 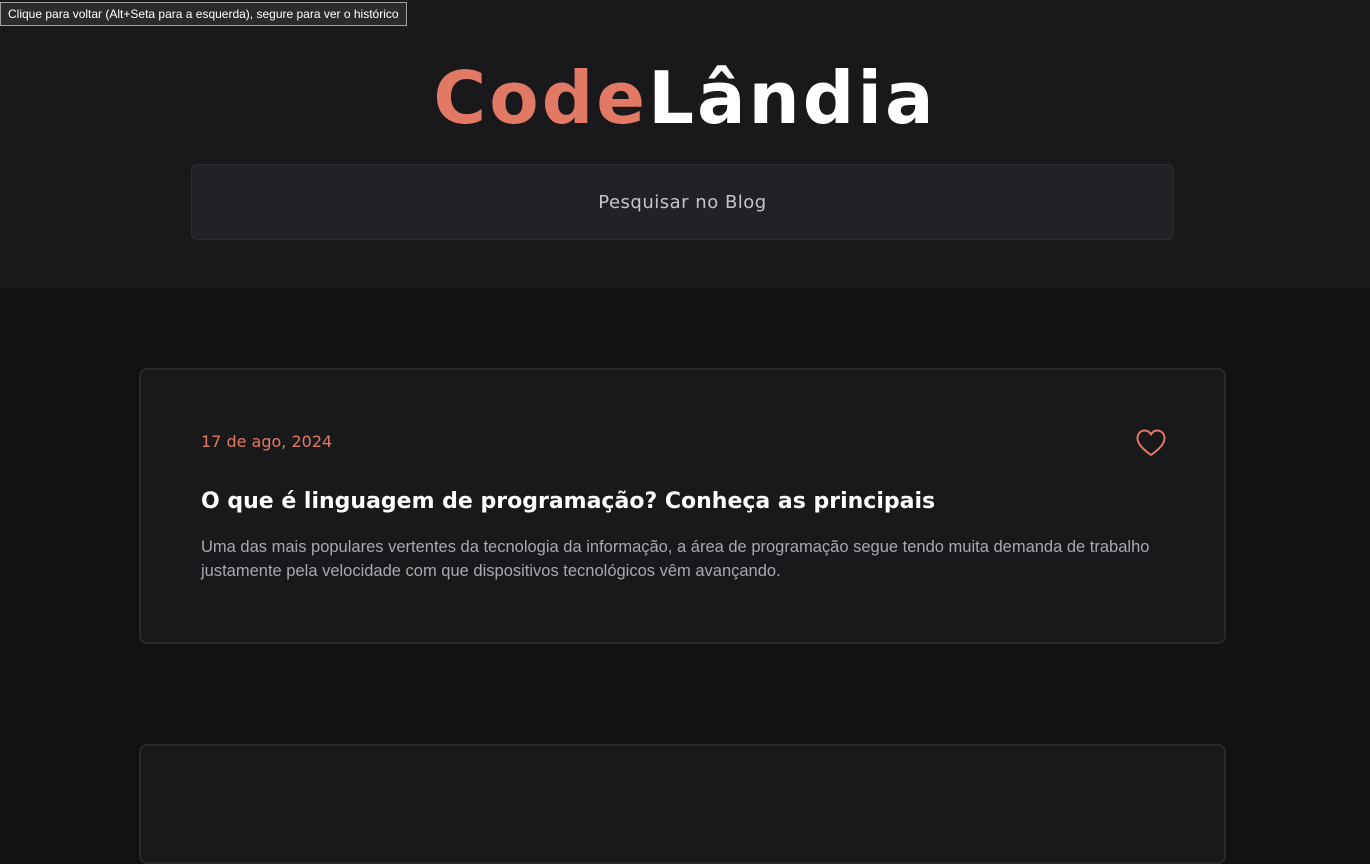 What do you see at coordinates (792, 98) in the screenshot?
I see `logo-landia-text: Lândia` at bounding box center [792, 98].